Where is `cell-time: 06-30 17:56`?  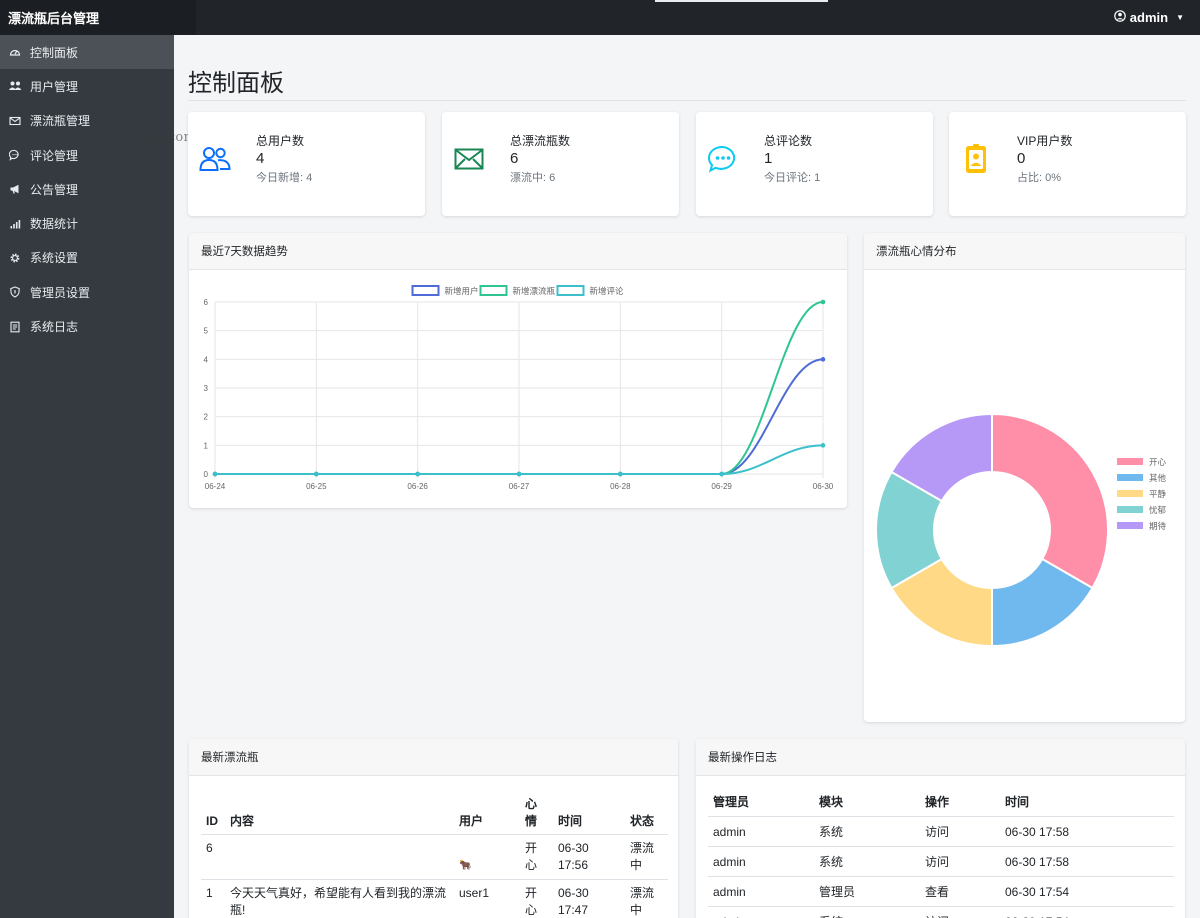
cell-time: 06-30 17:56 is located at coordinates (589, 857).